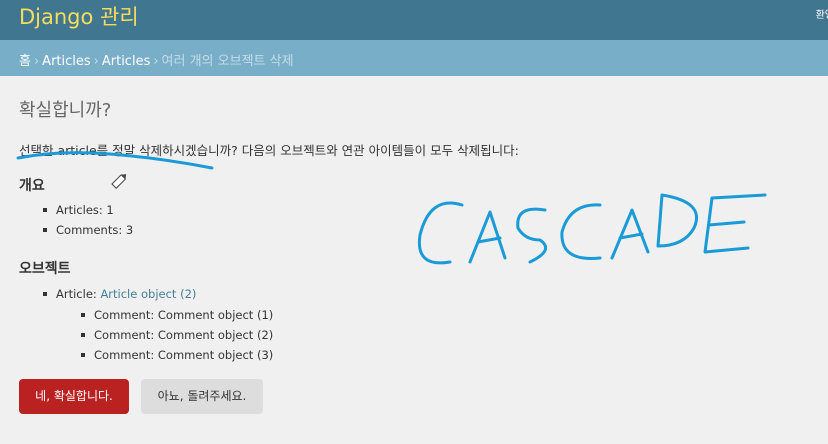 Image resolution: width=828 pixels, height=444 pixels. What do you see at coordinates (592, 229) in the screenshot?
I see `handwriting-cascade` at bounding box center [592, 229].